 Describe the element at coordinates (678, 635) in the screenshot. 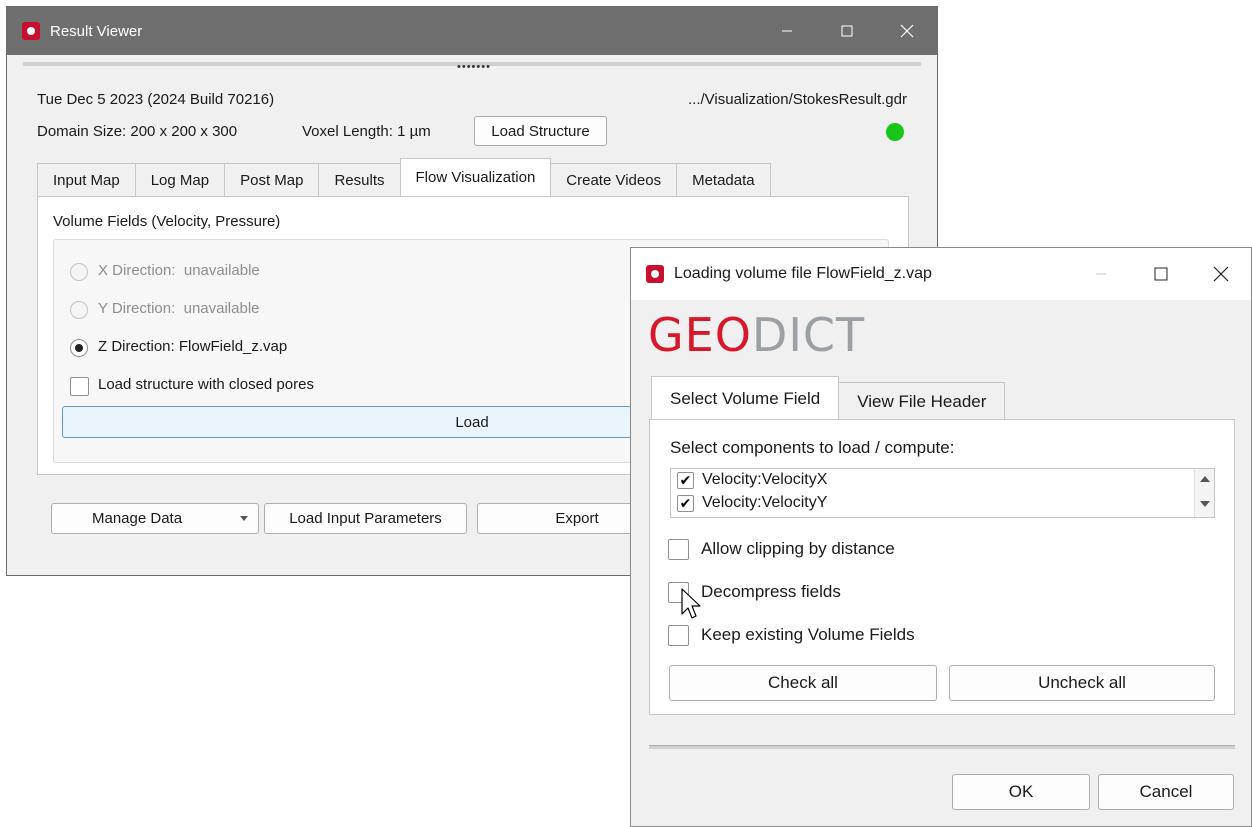

I see `keep-existing-checkbox` at that location.